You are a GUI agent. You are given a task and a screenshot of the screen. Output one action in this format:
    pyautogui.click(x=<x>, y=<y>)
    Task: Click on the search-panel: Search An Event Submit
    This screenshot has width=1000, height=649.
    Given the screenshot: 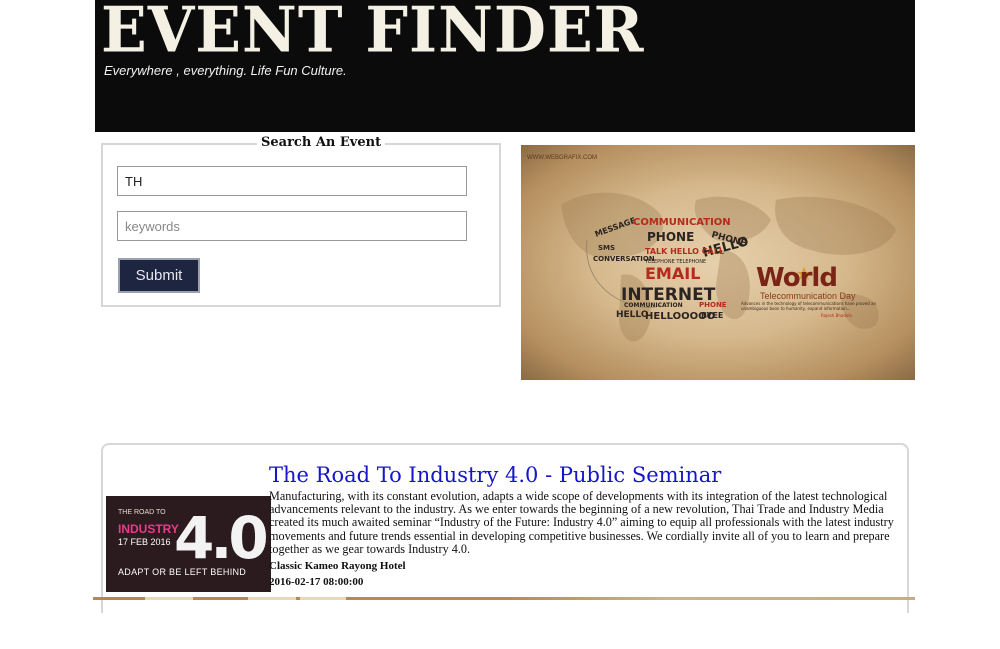 What is the action you would take?
    pyautogui.click(x=301, y=221)
    